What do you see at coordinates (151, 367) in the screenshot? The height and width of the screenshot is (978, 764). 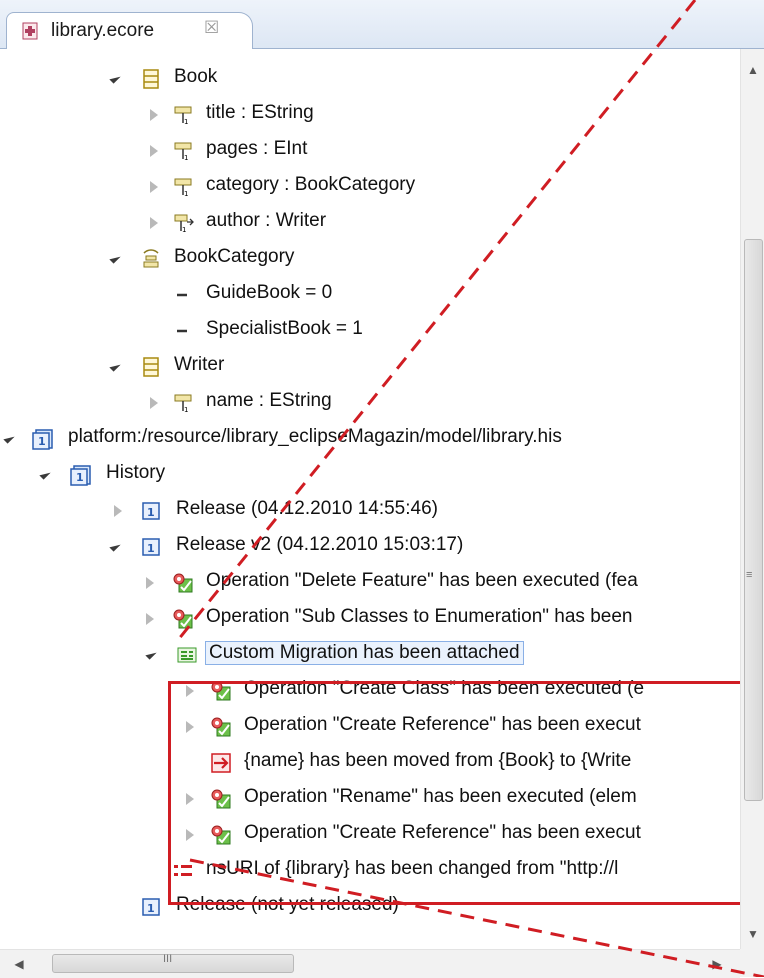 I see `eclass-icon` at bounding box center [151, 367].